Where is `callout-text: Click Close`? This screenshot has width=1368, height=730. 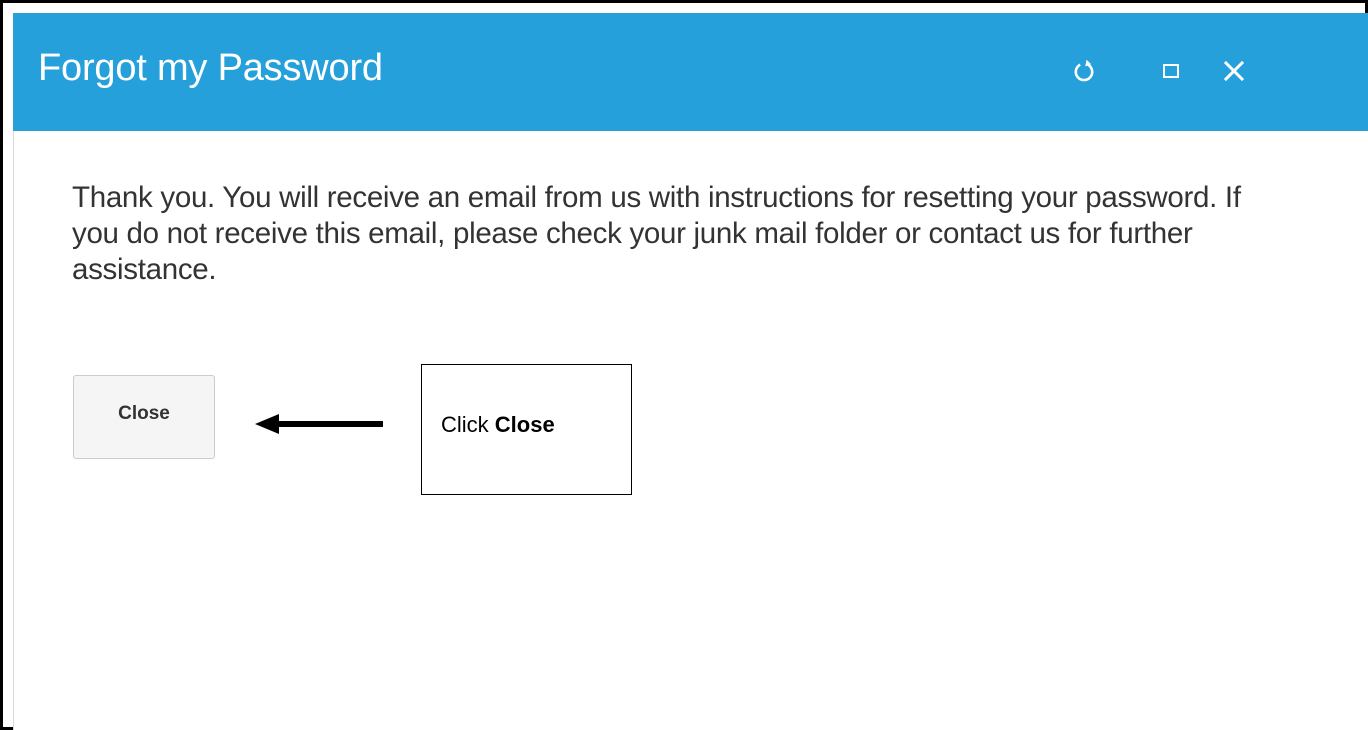 callout-text: Click Close is located at coordinates (498, 425).